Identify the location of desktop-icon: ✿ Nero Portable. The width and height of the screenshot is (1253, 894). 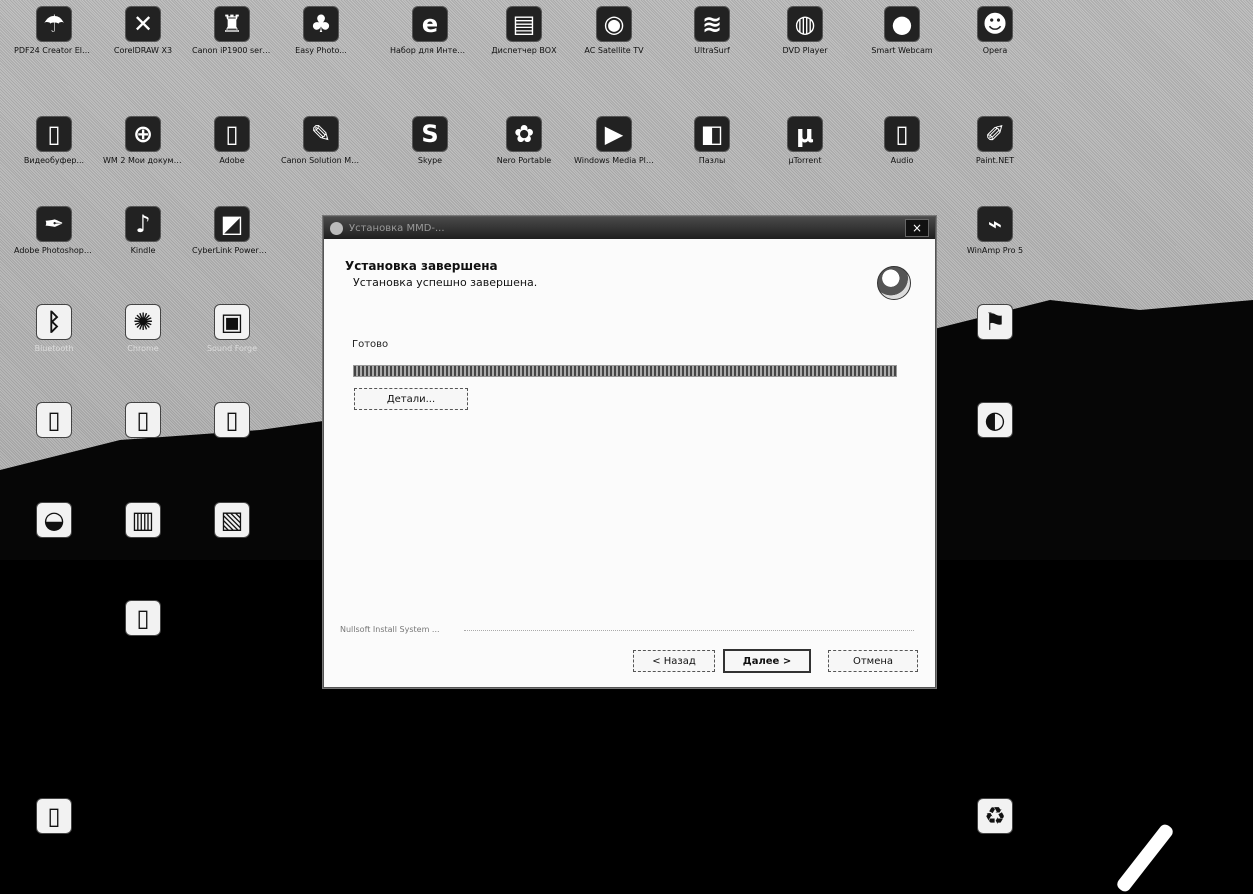
(524, 141).